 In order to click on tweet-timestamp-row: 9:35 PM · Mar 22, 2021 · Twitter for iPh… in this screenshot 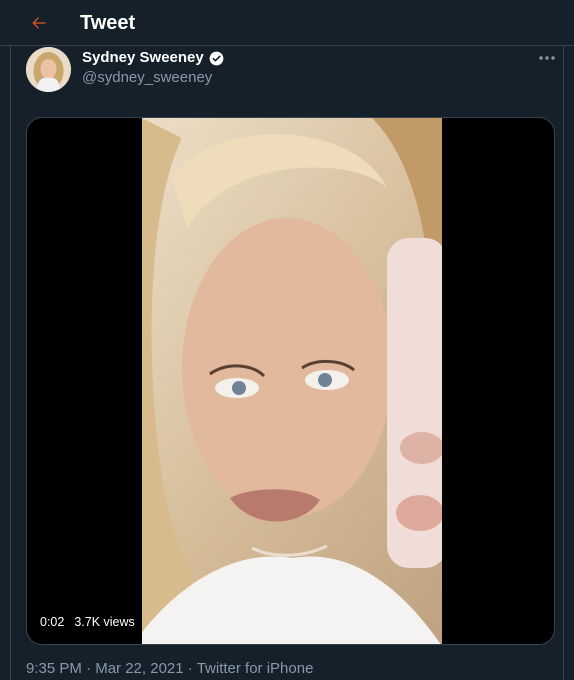, I will do `click(169, 669)`.